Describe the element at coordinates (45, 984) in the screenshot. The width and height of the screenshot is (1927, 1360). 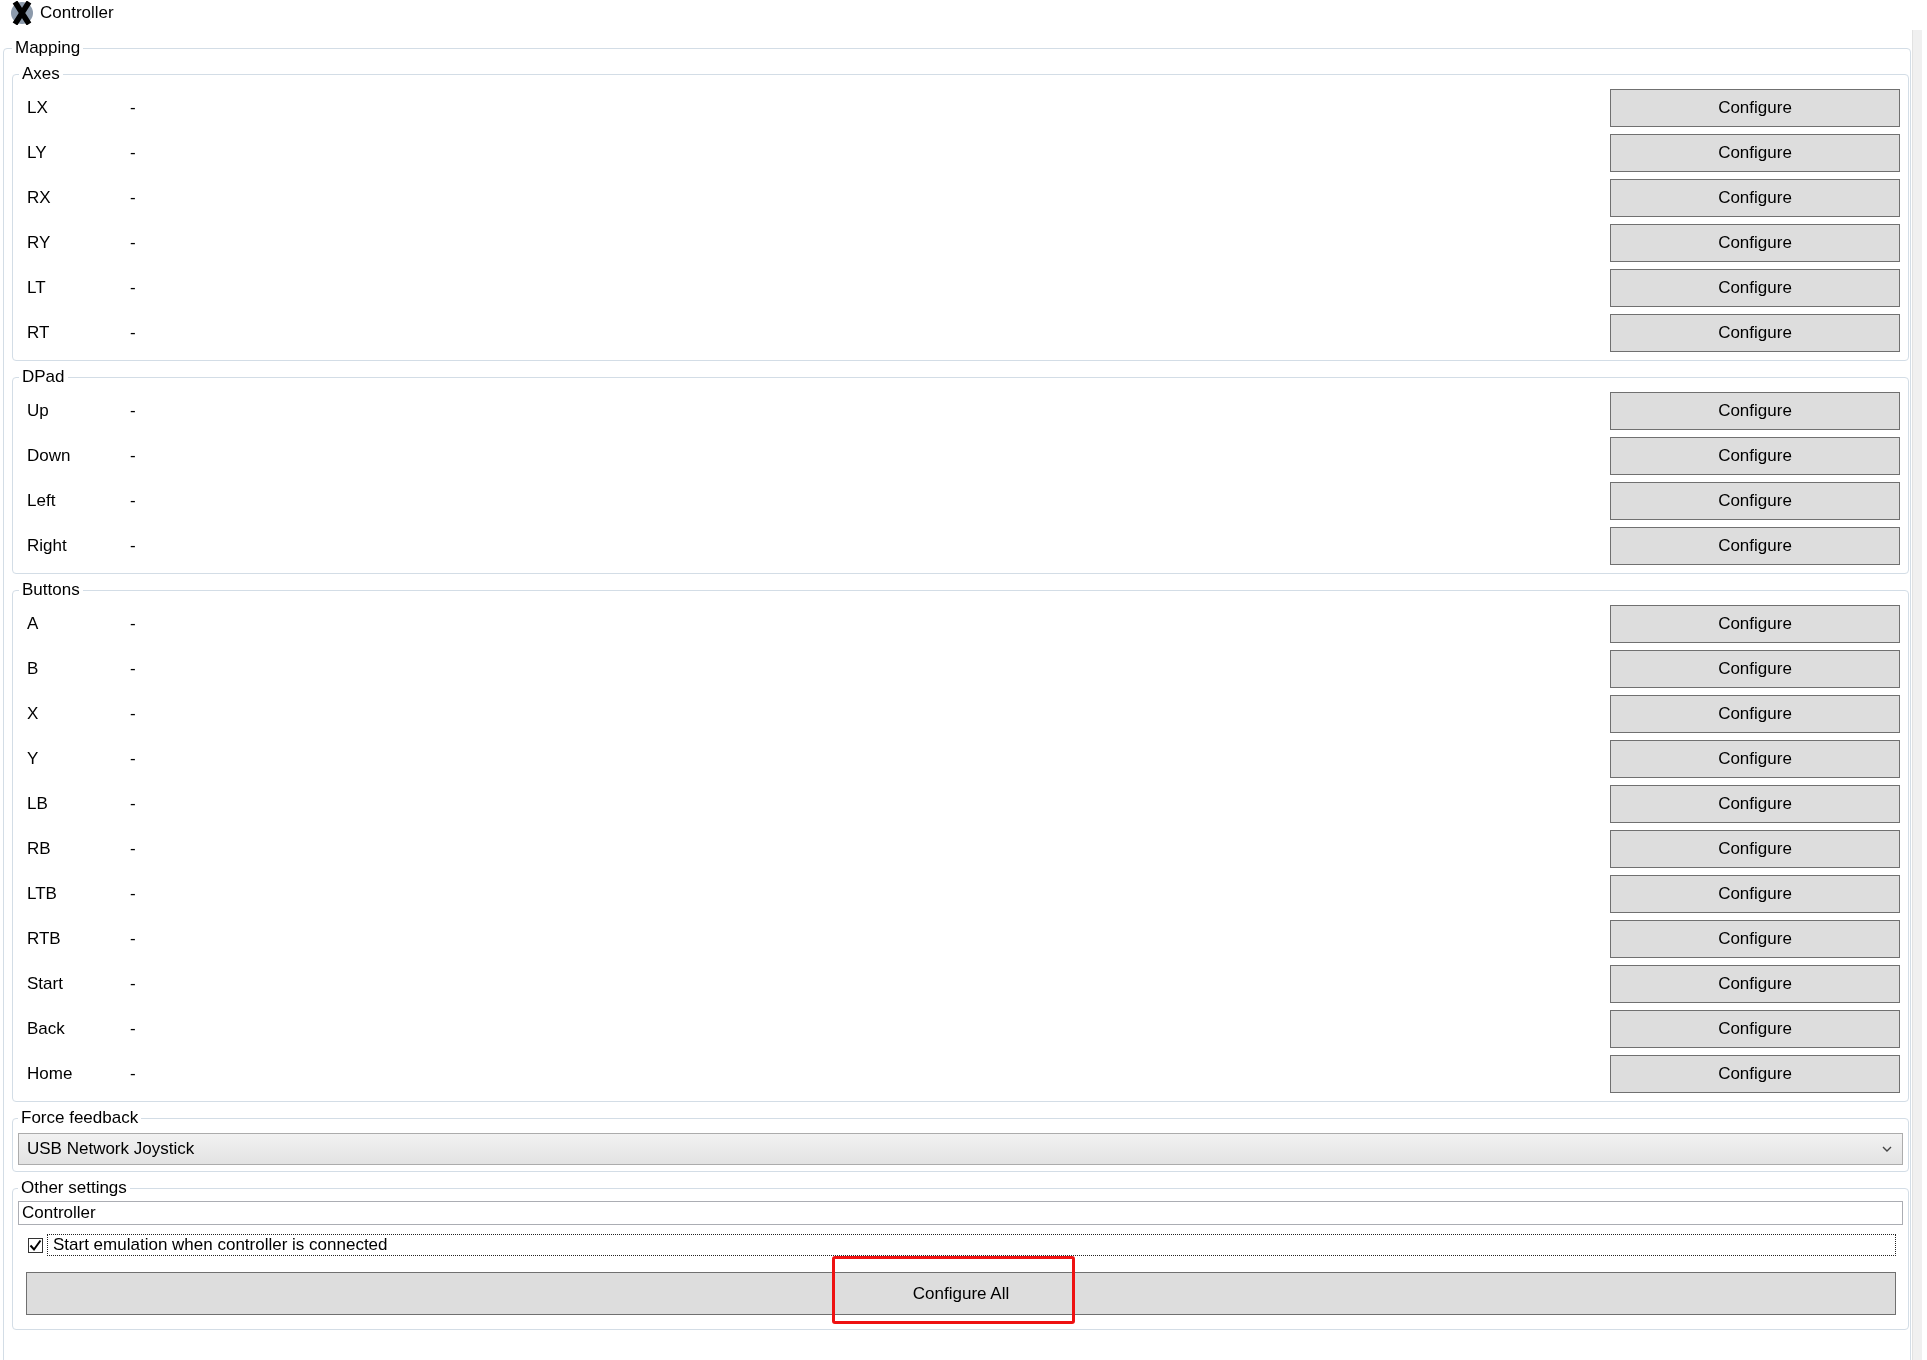
I see `mapping-label: Start` at that location.